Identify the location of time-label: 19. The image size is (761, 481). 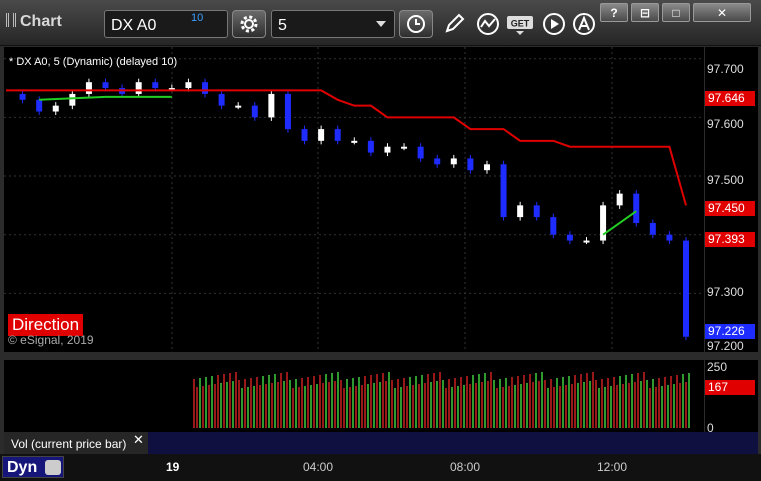
(173, 467).